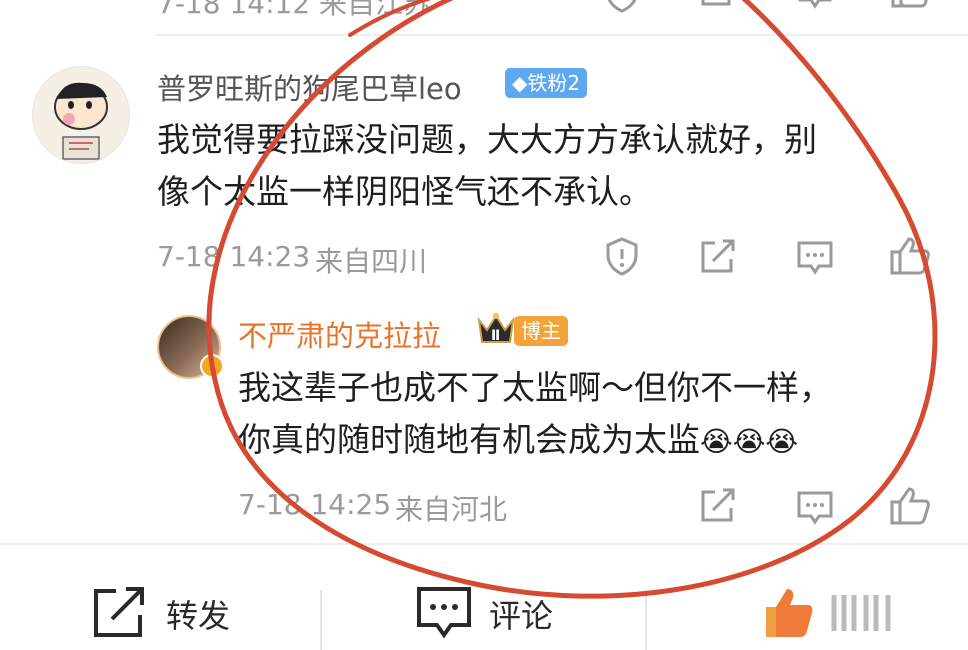 The width and height of the screenshot is (968, 650). What do you see at coordinates (749, 441) in the screenshot?
I see `crying-laughing-emoji: 😭😭😭` at bounding box center [749, 441].